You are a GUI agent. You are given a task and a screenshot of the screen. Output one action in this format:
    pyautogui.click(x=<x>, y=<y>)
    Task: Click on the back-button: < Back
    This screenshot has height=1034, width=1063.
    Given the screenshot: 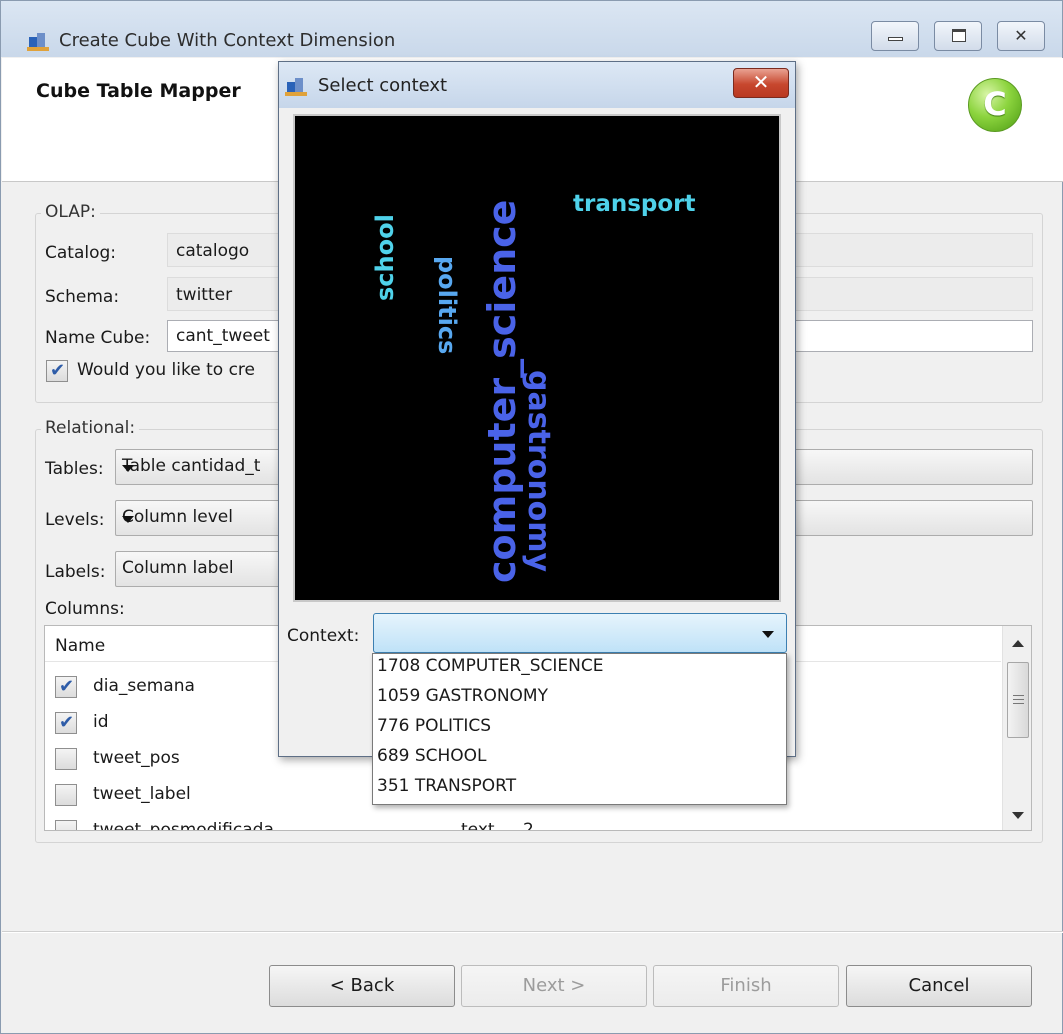 What is the action you would take?
    pyautogui.click(x=362, y=986)
    